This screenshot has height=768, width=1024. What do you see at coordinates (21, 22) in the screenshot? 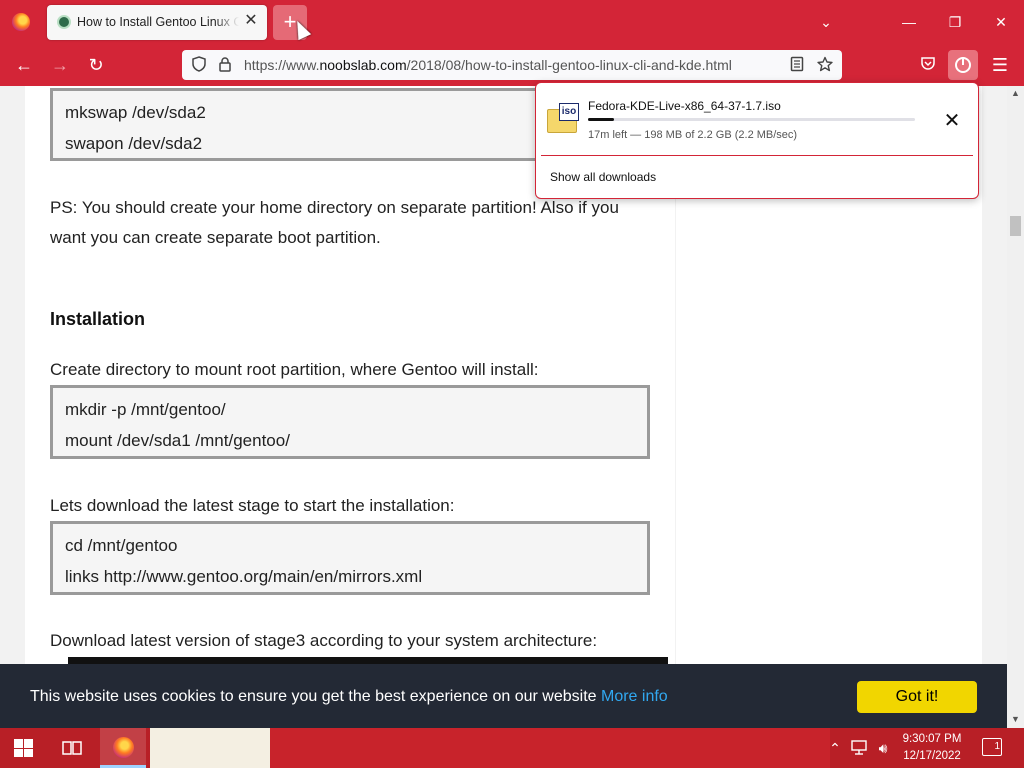
I see `firefox-logo-icon` at bounding box center [21, 22].